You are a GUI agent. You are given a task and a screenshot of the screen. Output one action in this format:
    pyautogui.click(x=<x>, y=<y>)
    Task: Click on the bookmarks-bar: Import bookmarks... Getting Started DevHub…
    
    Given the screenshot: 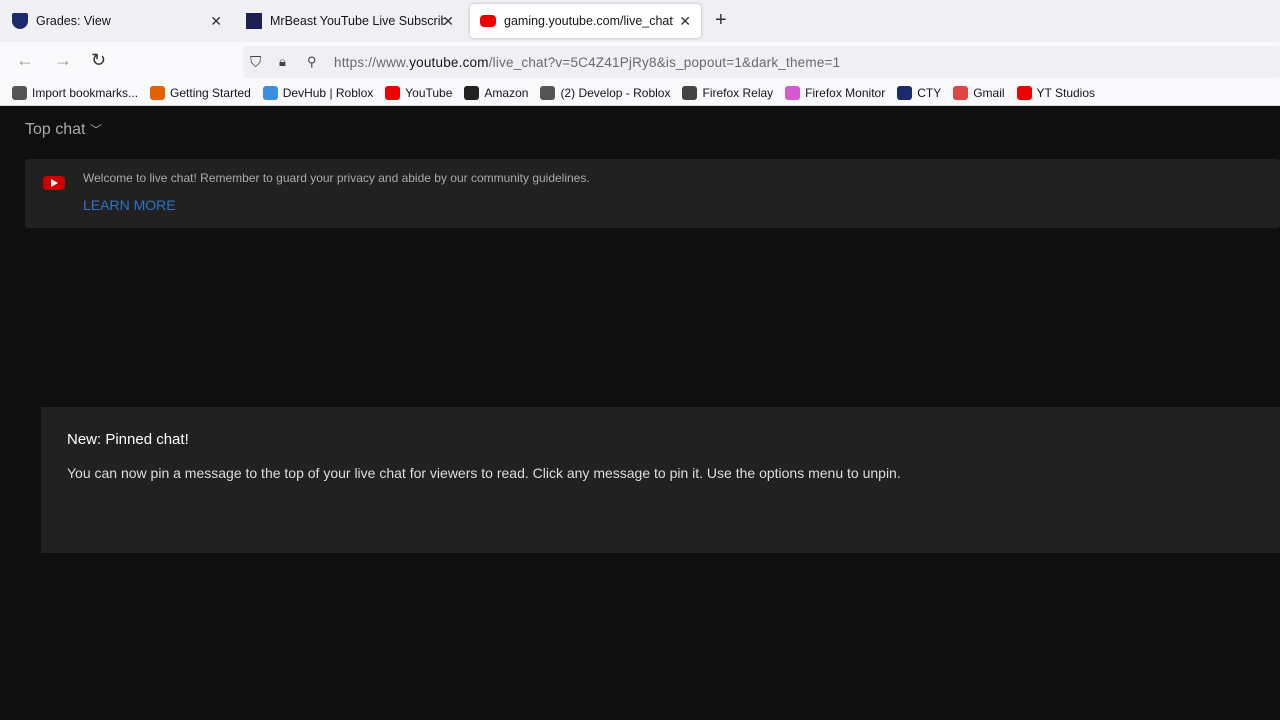 What is the action you would take?
    pyautogui.click(x=640, y=93)
    